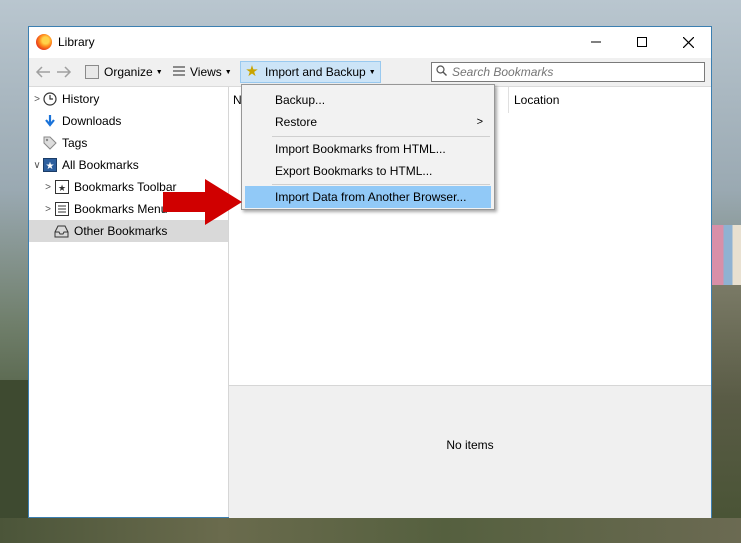 This screenshot has height=543, width=741. I want to click on search-box, so click(568, 72).